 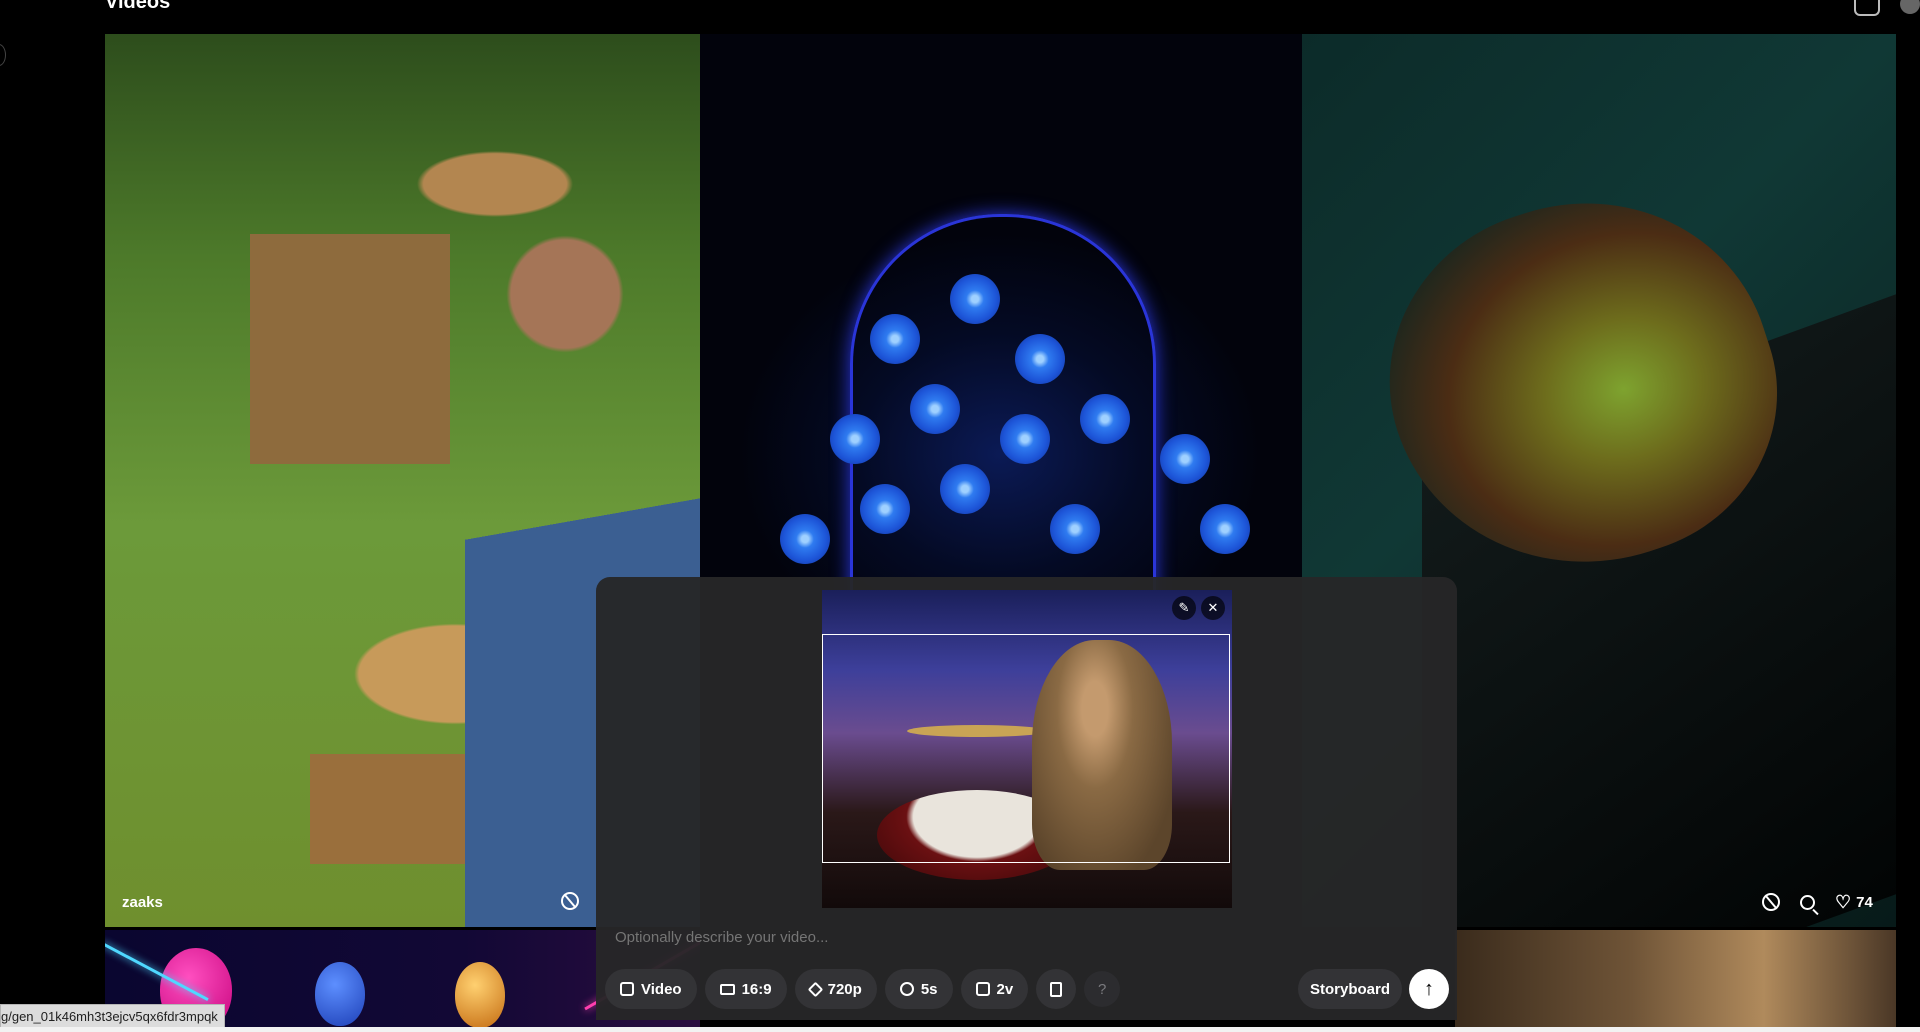 I want to click on storyboard-label: Storyboard, so click(x=1350, y=989).